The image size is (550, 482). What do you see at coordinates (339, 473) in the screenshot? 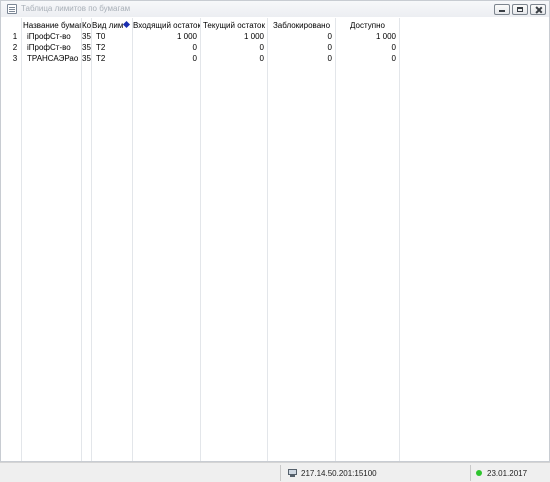
I see `connection-address: 217.14.50.201:15100` at bounding box center [339, 473].